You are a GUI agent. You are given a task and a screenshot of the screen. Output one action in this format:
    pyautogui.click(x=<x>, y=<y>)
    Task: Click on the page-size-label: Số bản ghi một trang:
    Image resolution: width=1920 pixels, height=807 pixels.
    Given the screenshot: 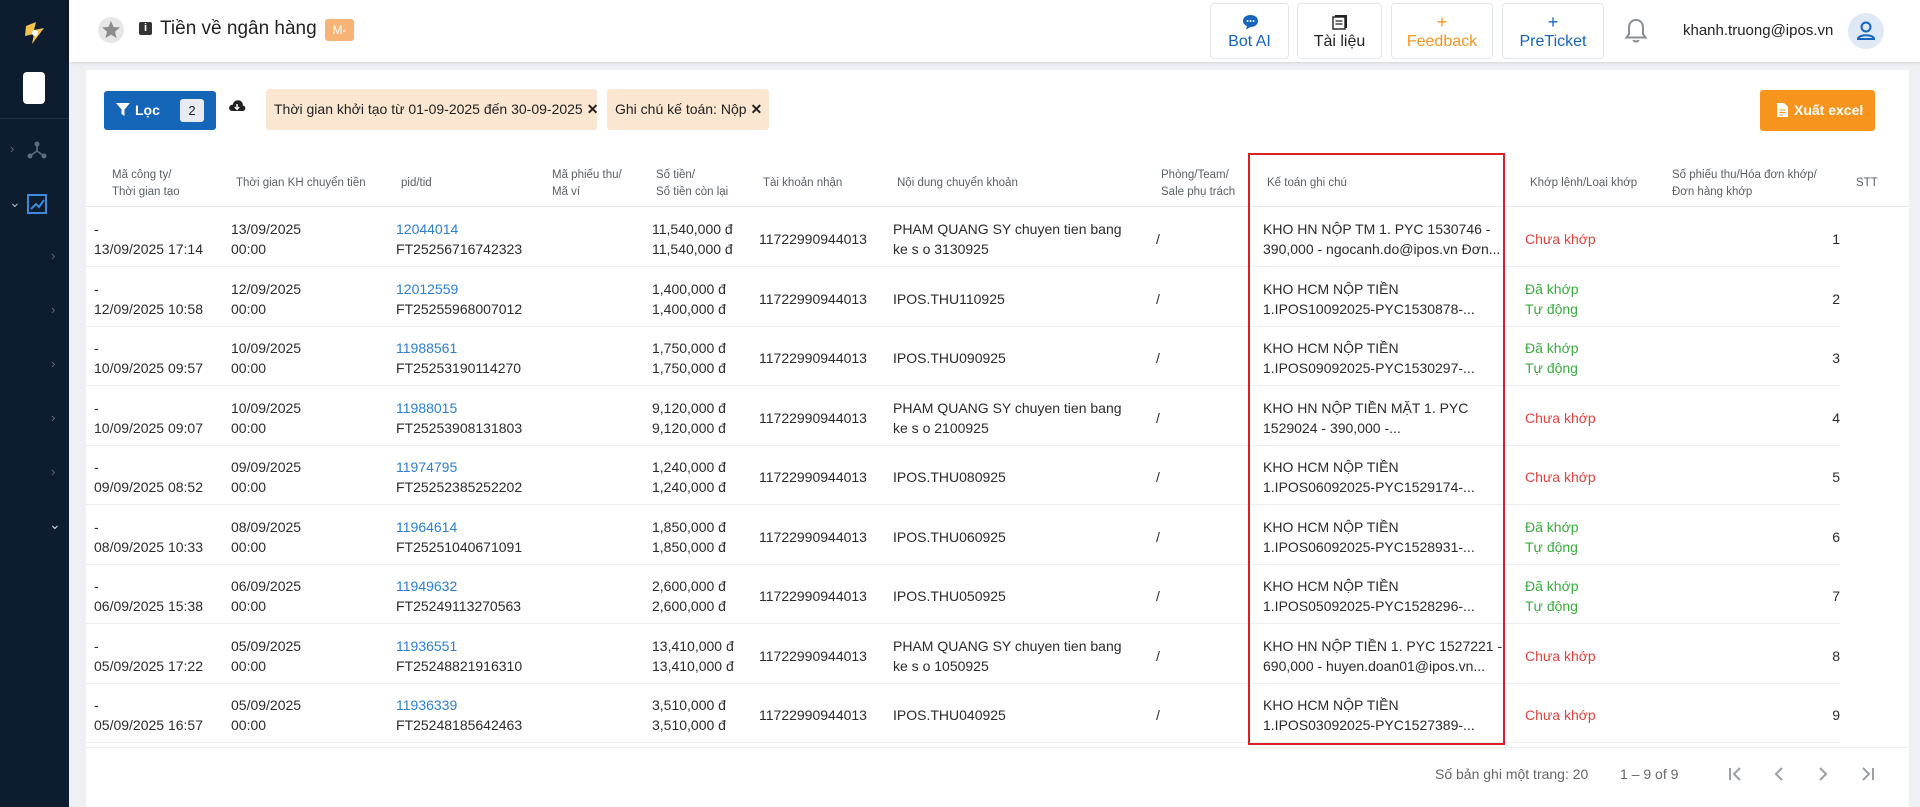 What is the action you would take?
    pyautogui.click(x=1502, y=774)
    